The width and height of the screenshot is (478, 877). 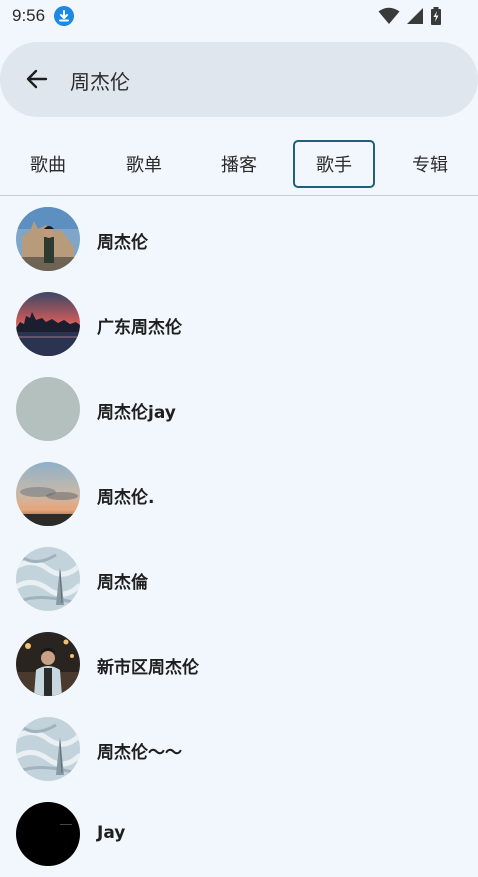 I want to click on status-time: 9:56, so click(x=29, y=15).